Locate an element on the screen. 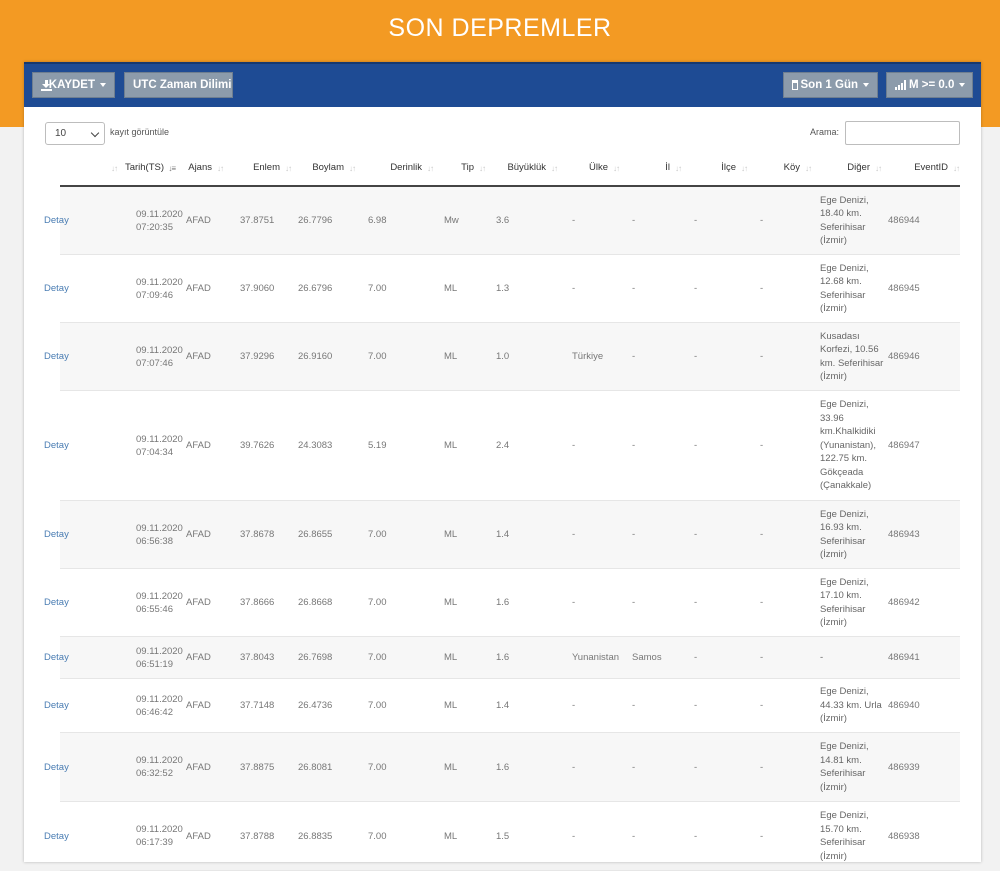  cell-latitude: 39.7626 is located at coordinates (257, 445).